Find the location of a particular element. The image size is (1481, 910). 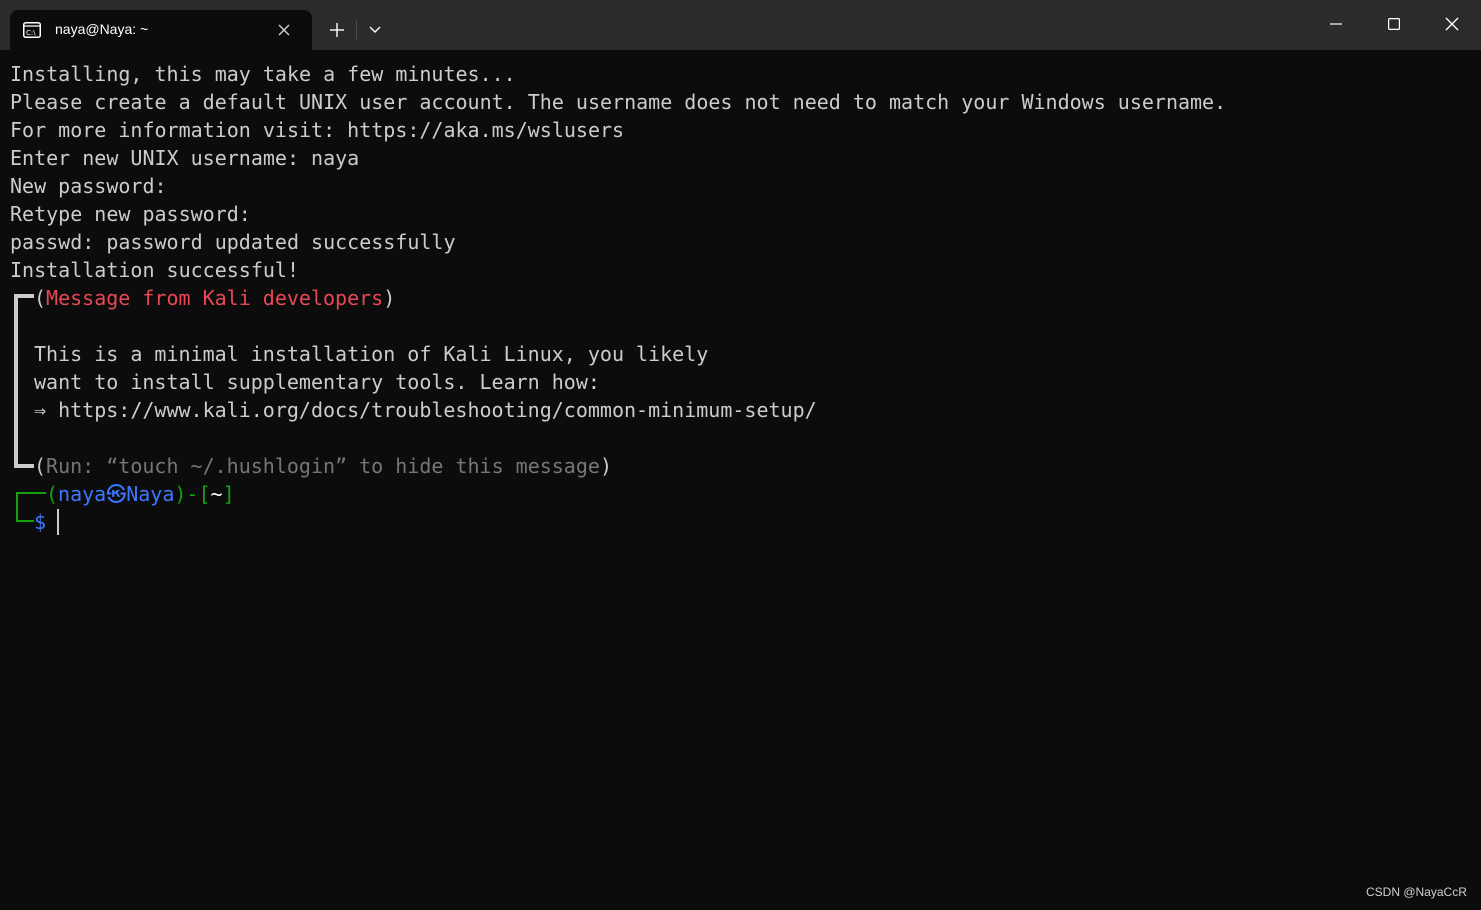

output-line: New password: is located at coordinates (88, 186).